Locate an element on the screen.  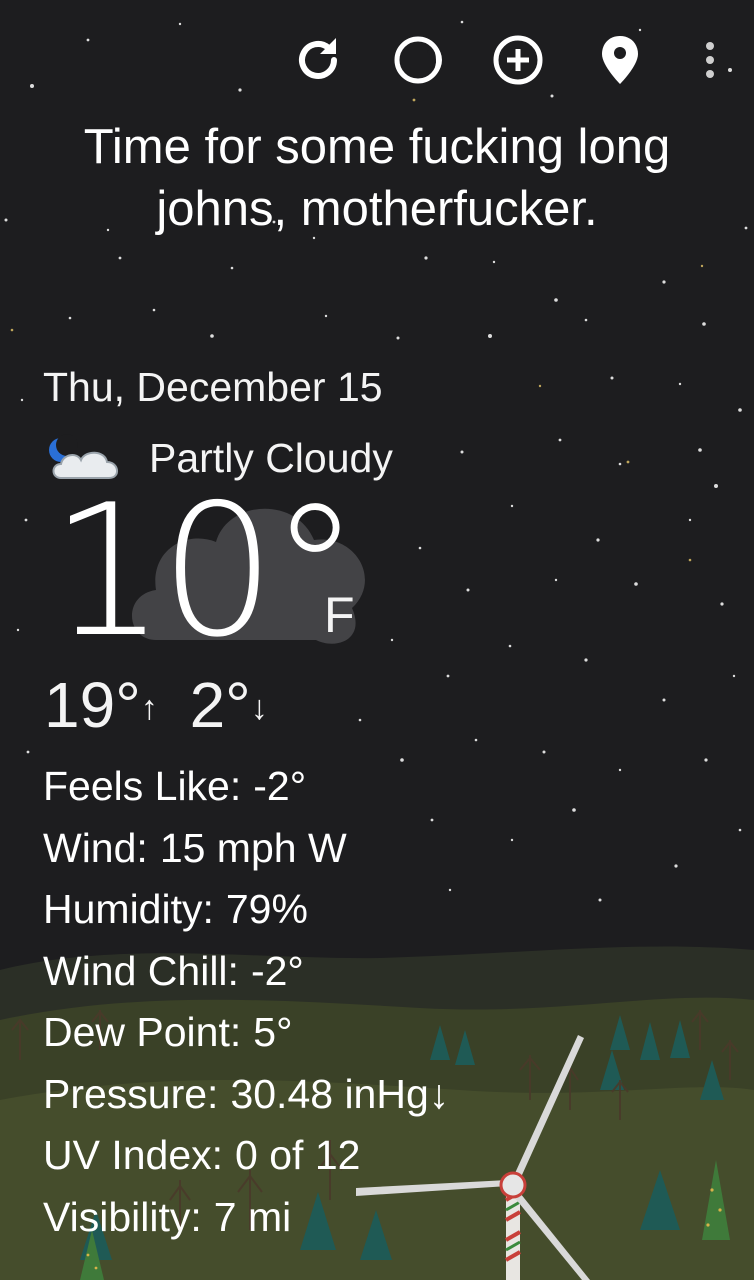
add-location-button is located at coordinates (518, 60).